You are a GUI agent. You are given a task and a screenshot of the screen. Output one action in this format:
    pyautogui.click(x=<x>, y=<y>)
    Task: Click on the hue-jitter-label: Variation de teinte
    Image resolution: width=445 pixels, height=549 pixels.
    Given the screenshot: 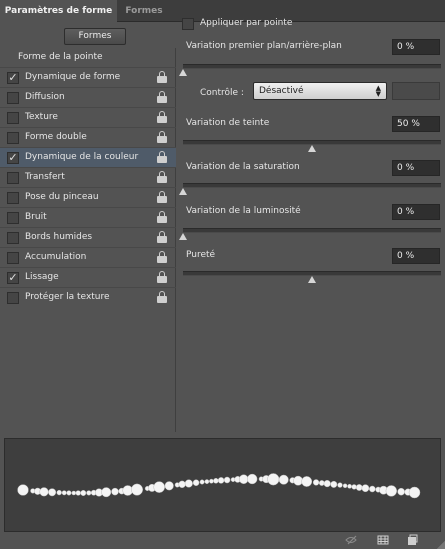 What is the action you would take?
    pyautogui.click(x=228, y=123)
    